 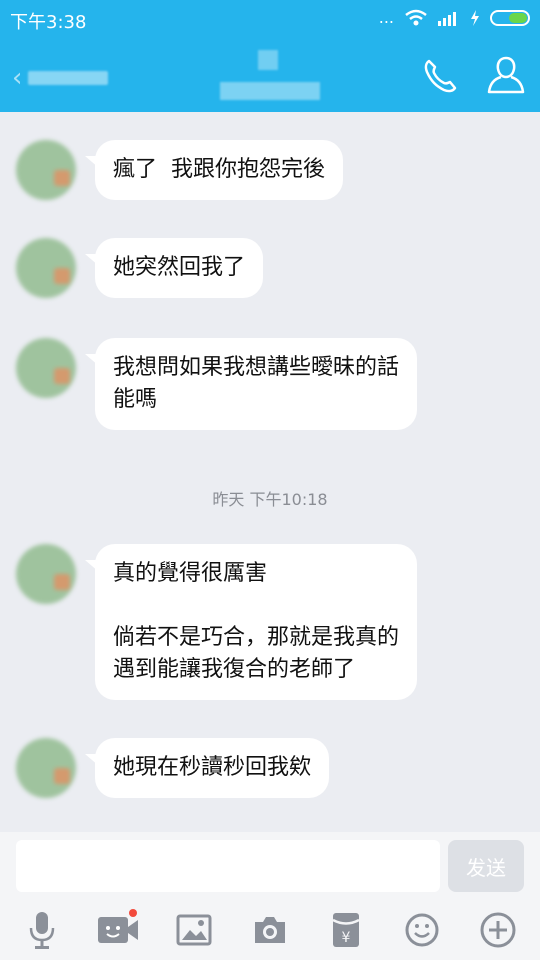 What do you see at coordinates (498, 930) in the screenshot?
I see `plus-icon` at bounding box center [498, 930].